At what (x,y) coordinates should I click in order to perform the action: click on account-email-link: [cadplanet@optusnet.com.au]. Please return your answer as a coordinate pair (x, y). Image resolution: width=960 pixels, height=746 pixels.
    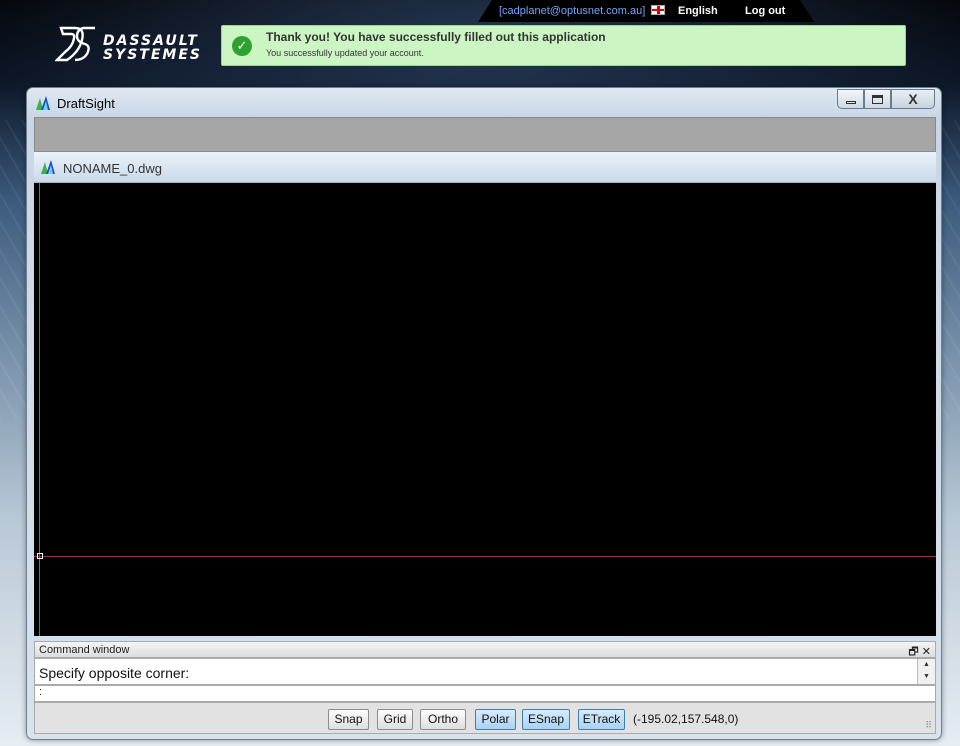
    Looking at the image, I should click on (572, 11).